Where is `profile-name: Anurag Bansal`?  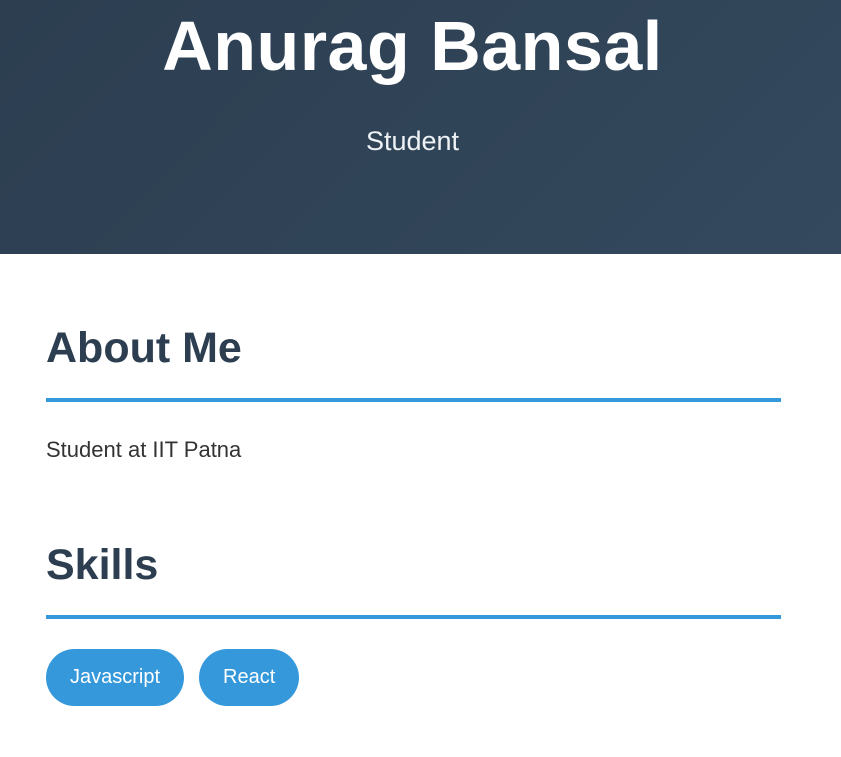 profile-name: Anurag Bansal is located at coordinates (412, 46).